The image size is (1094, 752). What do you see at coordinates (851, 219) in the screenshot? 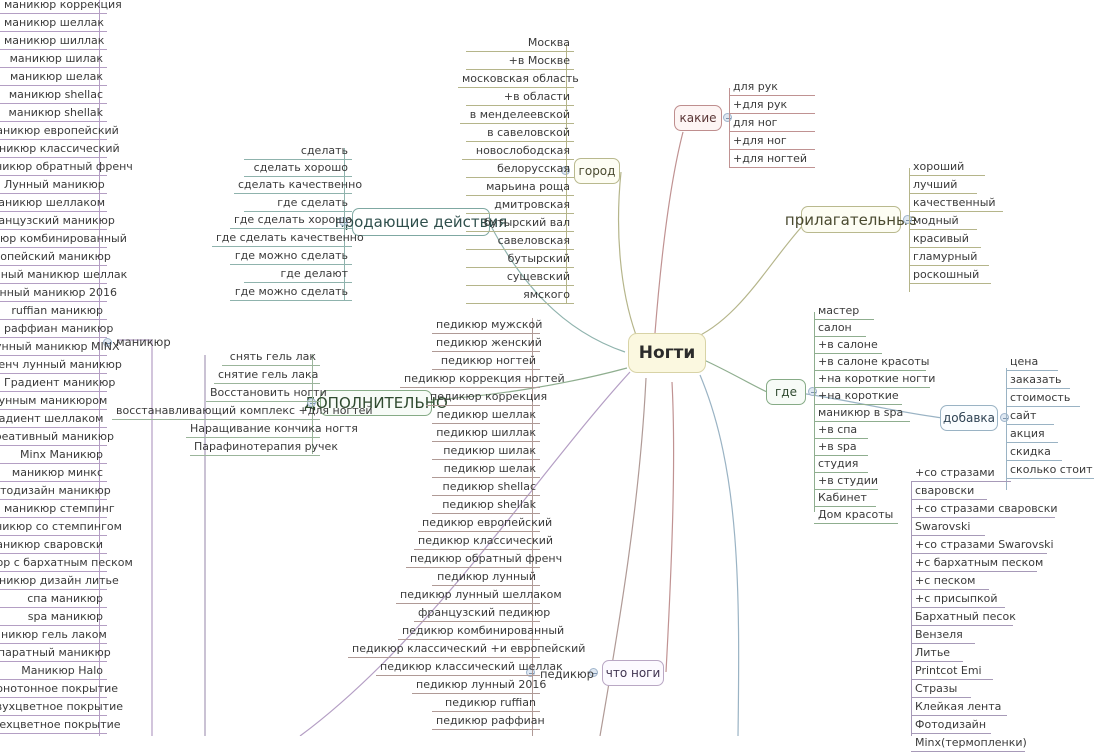
I see `node-prilagatelnye: прилагательные` at bounding box center [851, 219].